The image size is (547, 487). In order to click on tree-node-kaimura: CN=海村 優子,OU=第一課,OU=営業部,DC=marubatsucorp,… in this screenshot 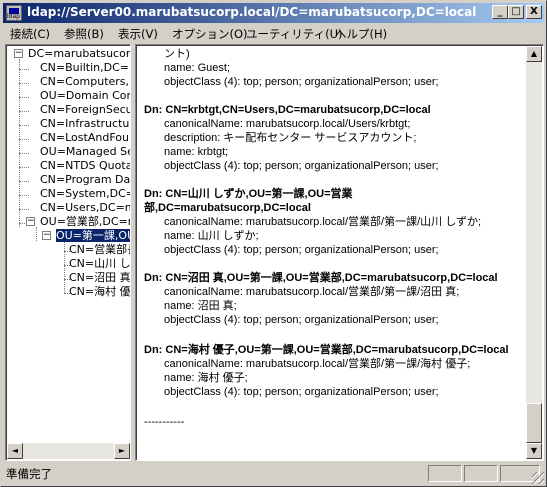, I will do `click(100, 291)`.